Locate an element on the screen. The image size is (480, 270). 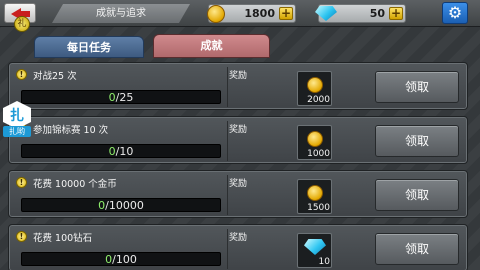
reward-amount: 10 is located at coordinates (324, 262).